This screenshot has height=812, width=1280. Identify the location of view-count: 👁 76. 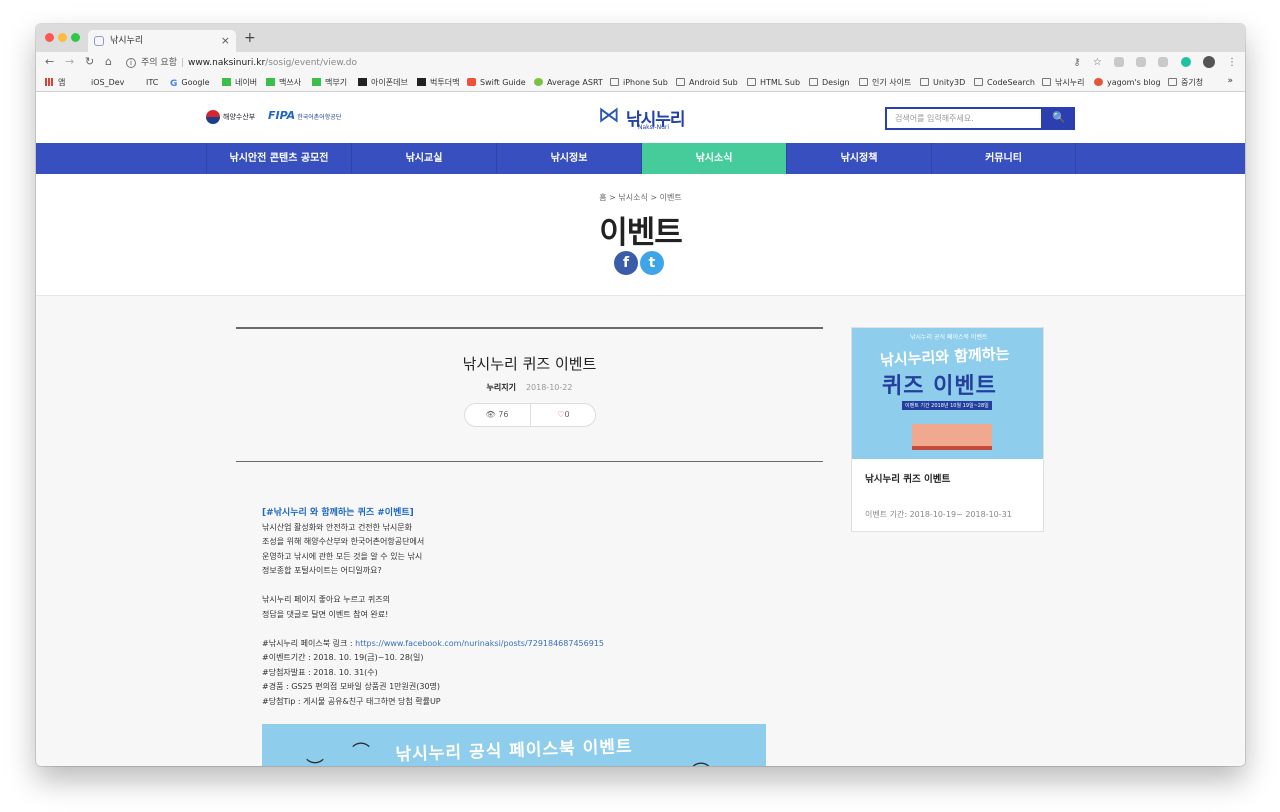
(498, 415).